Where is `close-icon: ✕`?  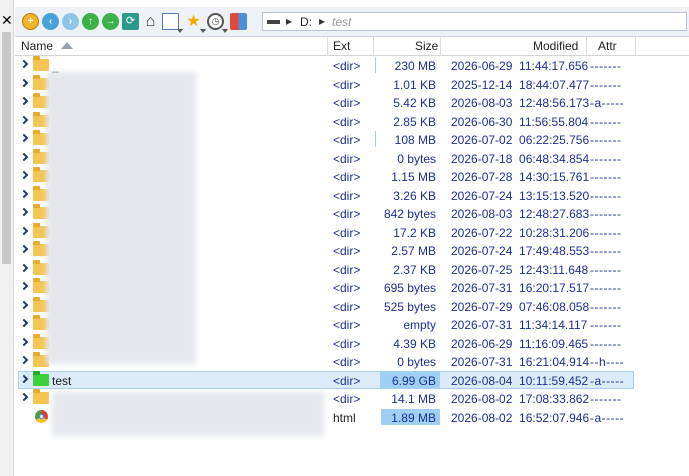 close-icon: ✕ is located at coordinates (7, 20).